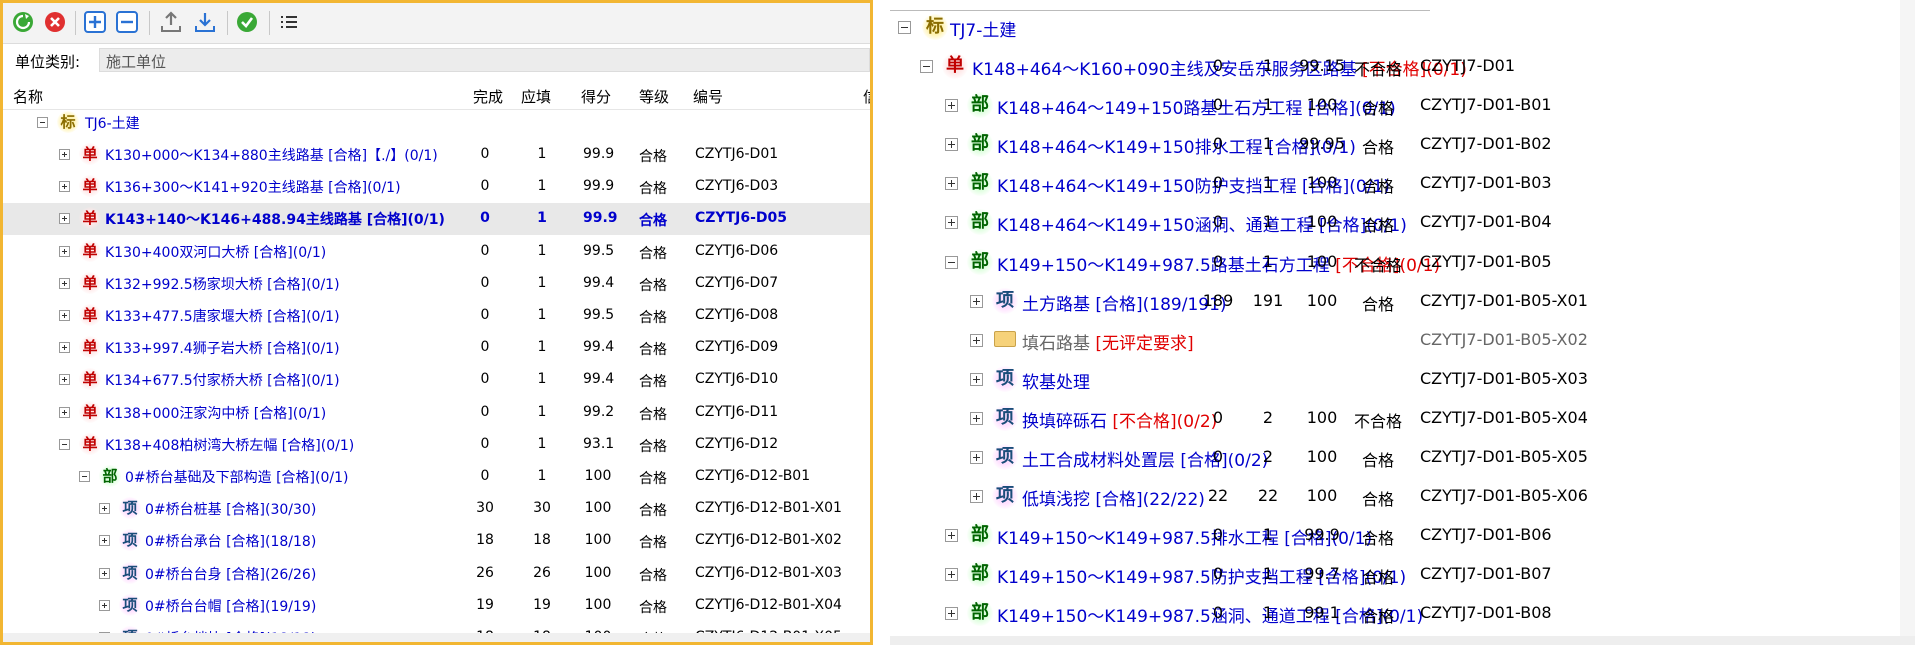  What do you see at coordinates (55, 22) in the screenshot?
I see `close-icon` at bounding box center [55, 22].